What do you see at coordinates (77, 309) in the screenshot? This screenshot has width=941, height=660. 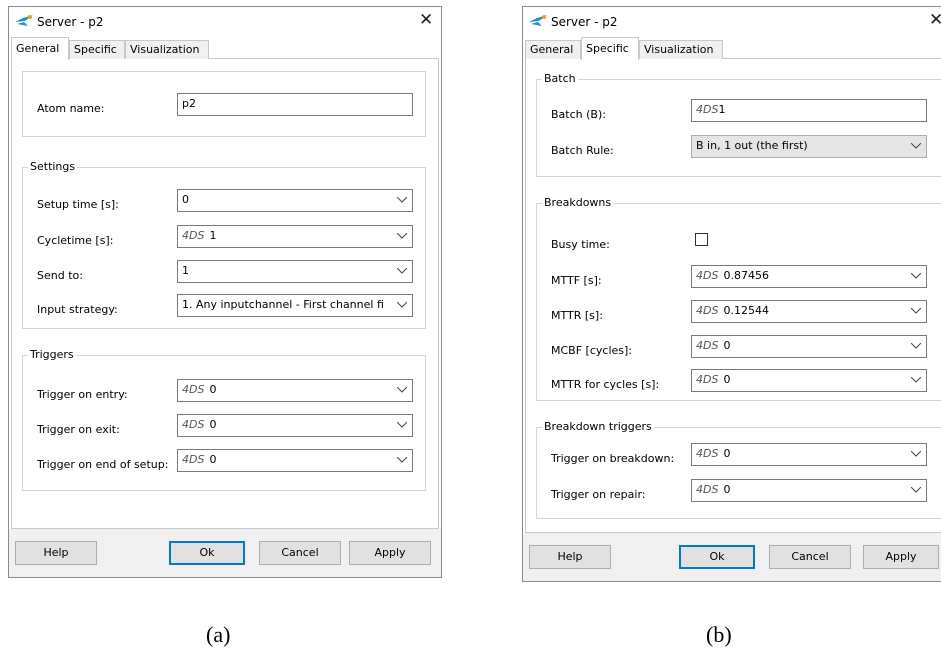 I see `input-strategy-label: Input strategy:` at bounding box center [77, 309].